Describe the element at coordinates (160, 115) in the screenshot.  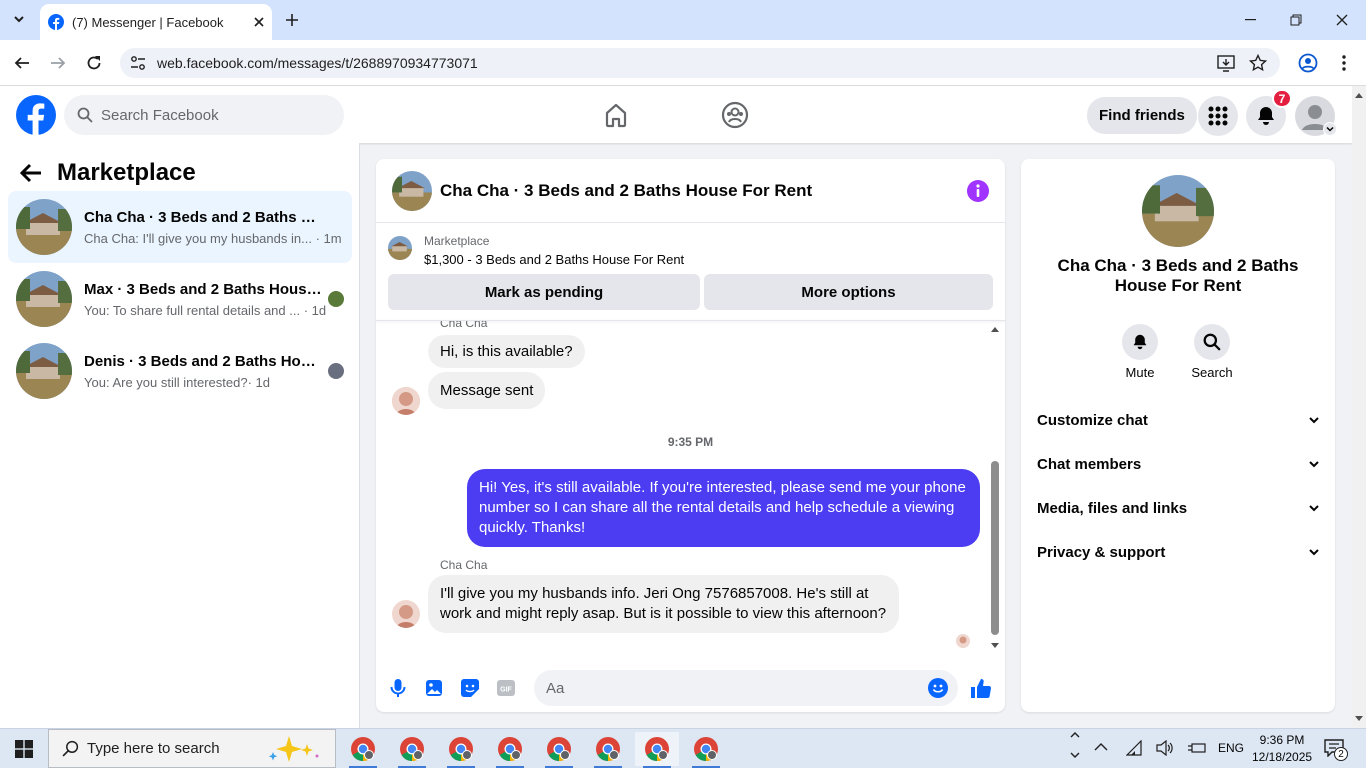
I see `search-placeholder: Search Facebook` at that location.